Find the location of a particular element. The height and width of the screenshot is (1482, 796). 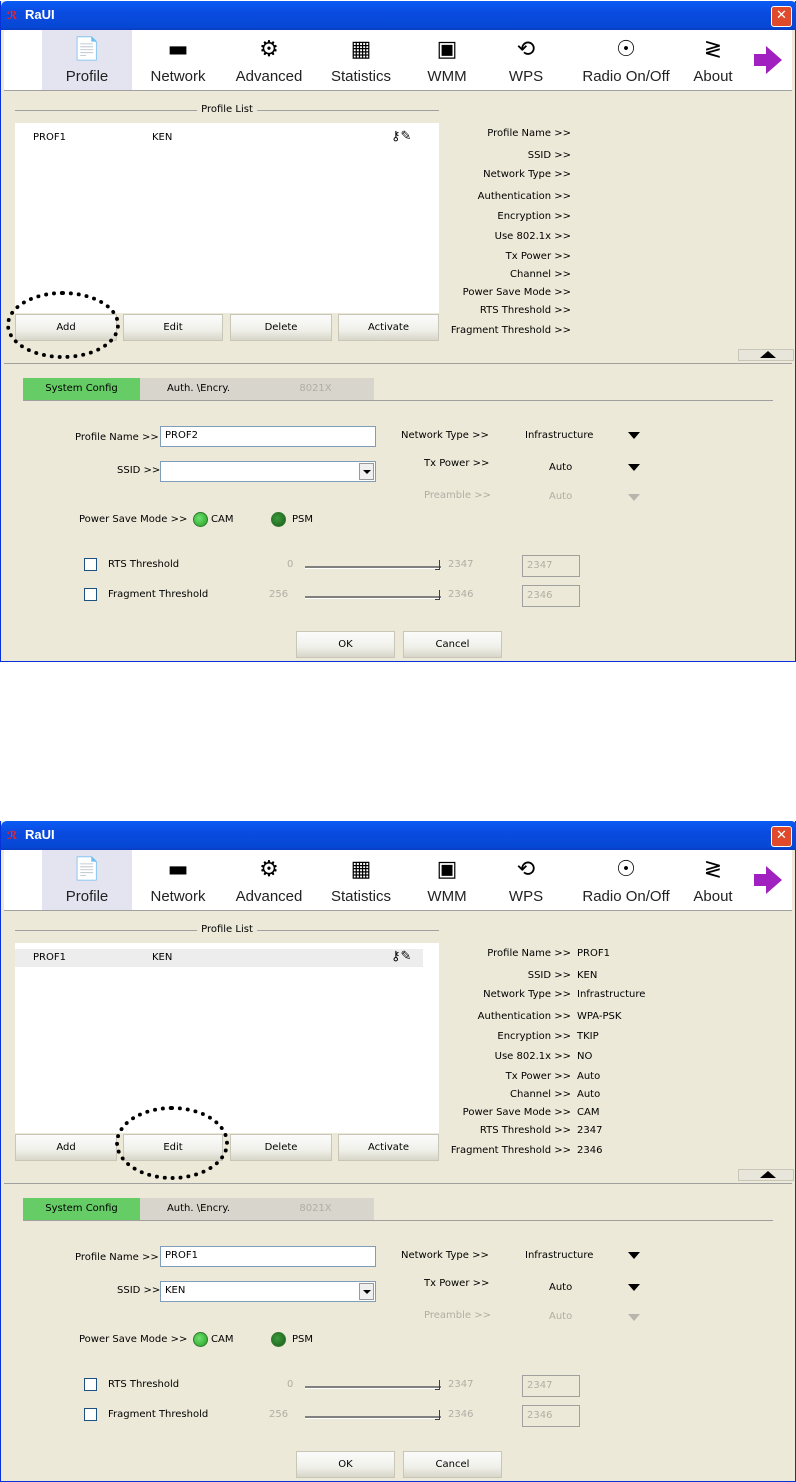

info-value: Infrastructure is located at coordinates (611, 994).